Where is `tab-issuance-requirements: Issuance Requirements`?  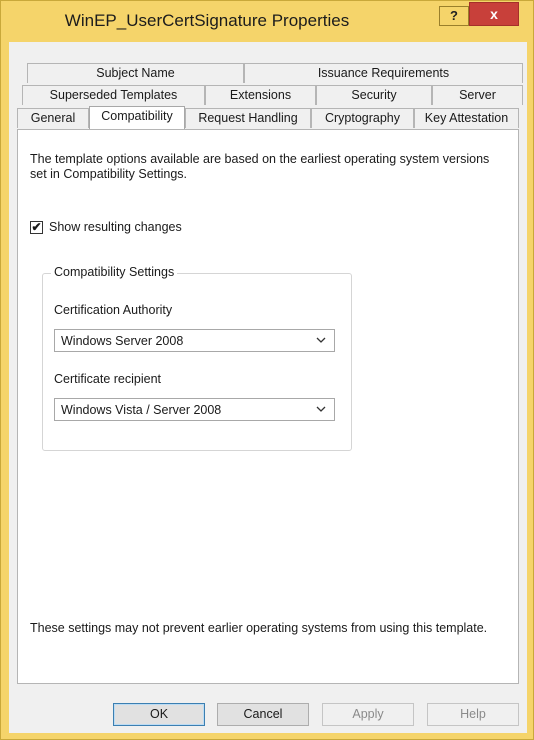
tab-issuance-requirements: Issuance Requirements is located at coordinates (383, 73).